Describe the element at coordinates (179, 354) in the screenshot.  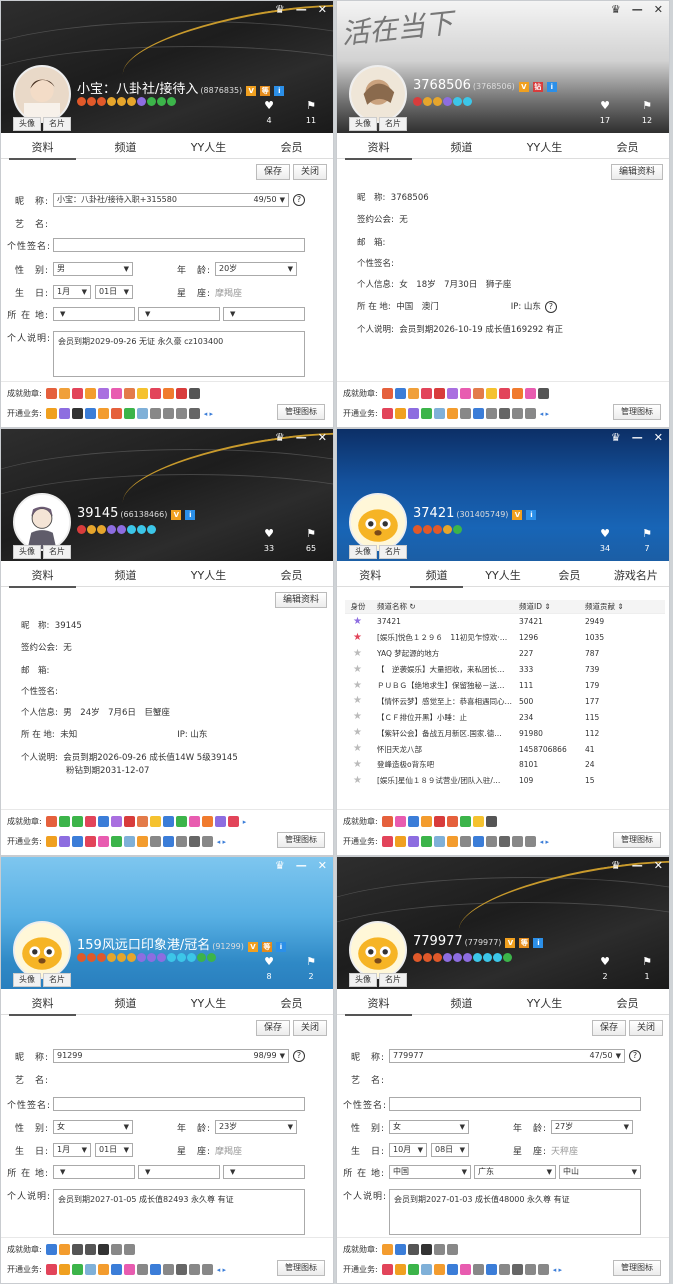
I see `description-field: 会员到期2029-09-26 无证 永久豪 cz103400` at that location.